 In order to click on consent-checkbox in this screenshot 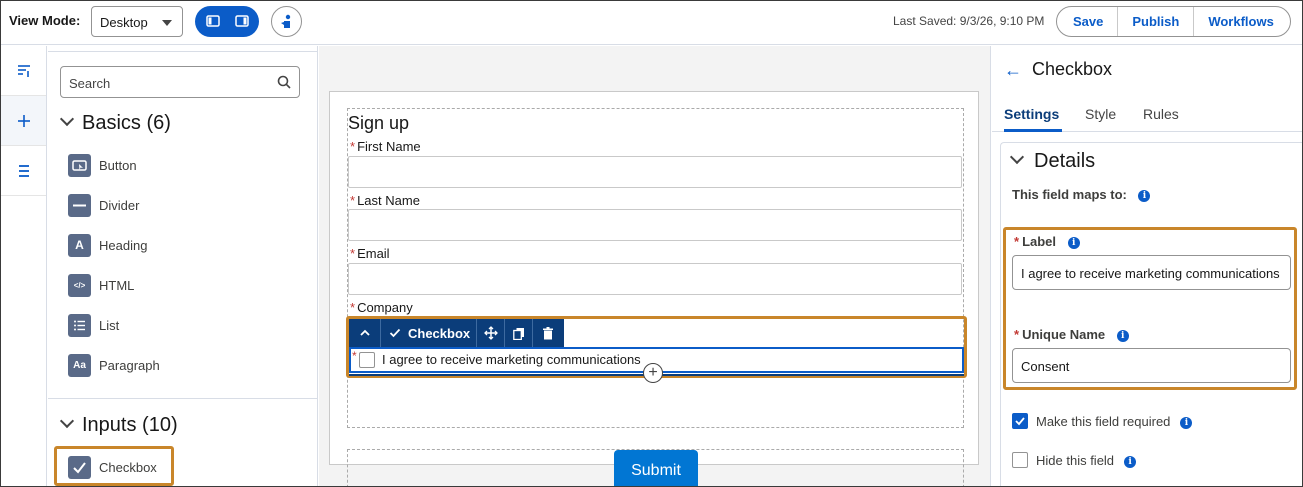, I will do `click(367, 360)`.